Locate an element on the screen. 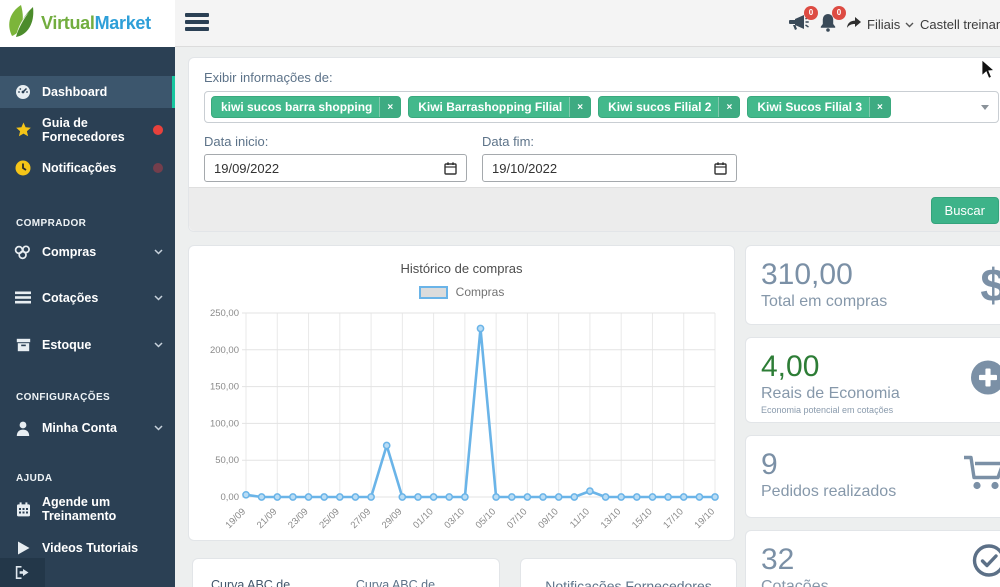 This screenshot has width=1000, height=587. megaphone-icon: 0 is located at coordinates (802, 22).